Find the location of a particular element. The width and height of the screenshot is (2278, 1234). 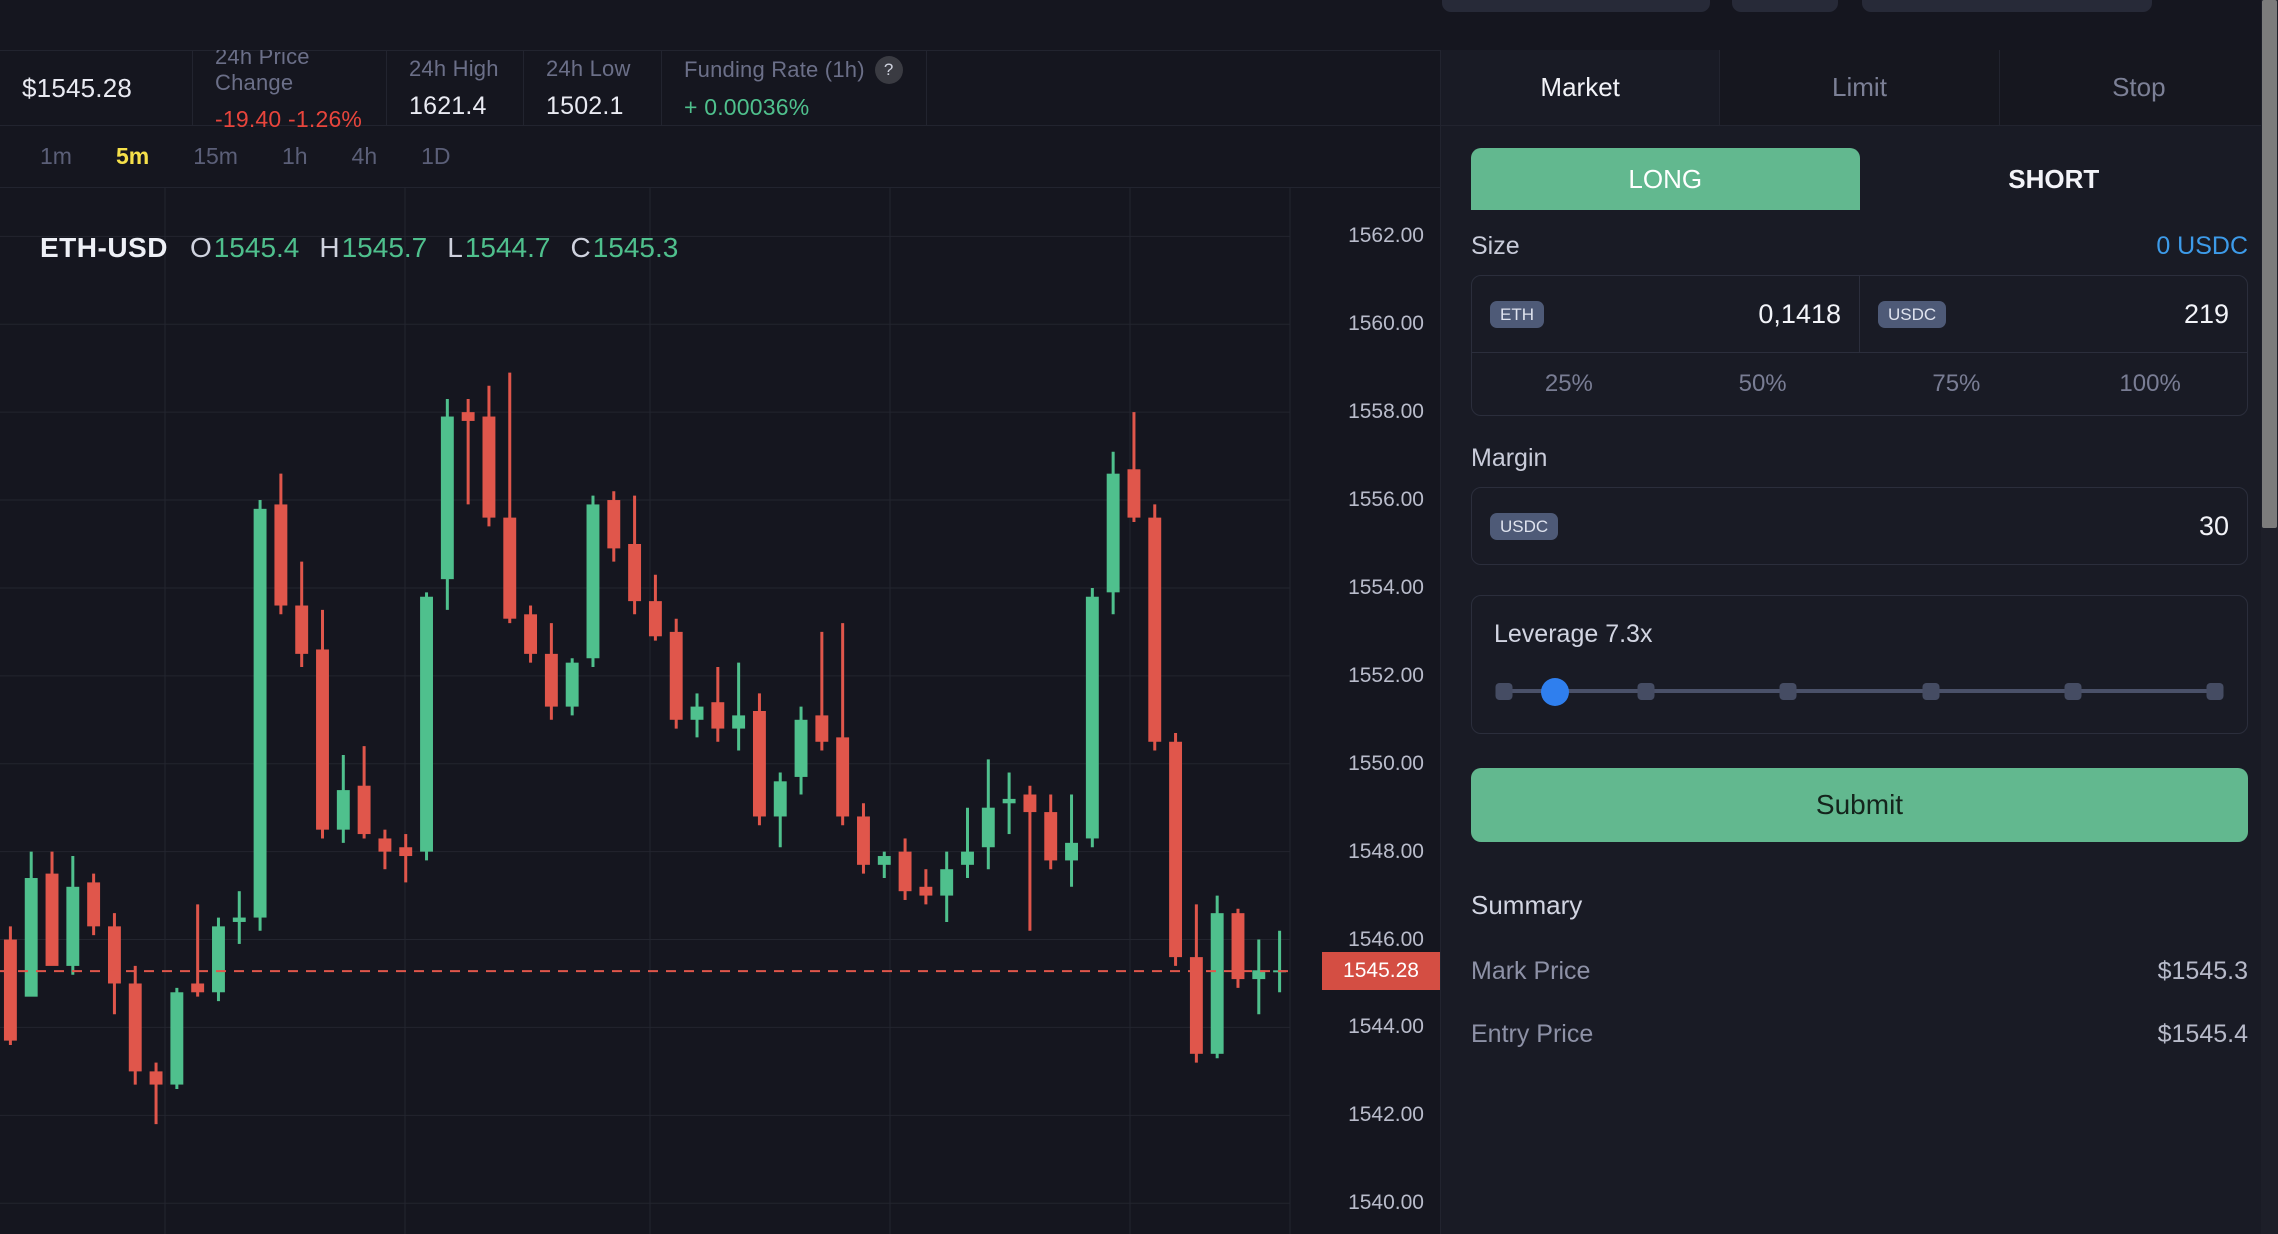

summary-value: $1545.3 is located at coordinates (2202, 971).